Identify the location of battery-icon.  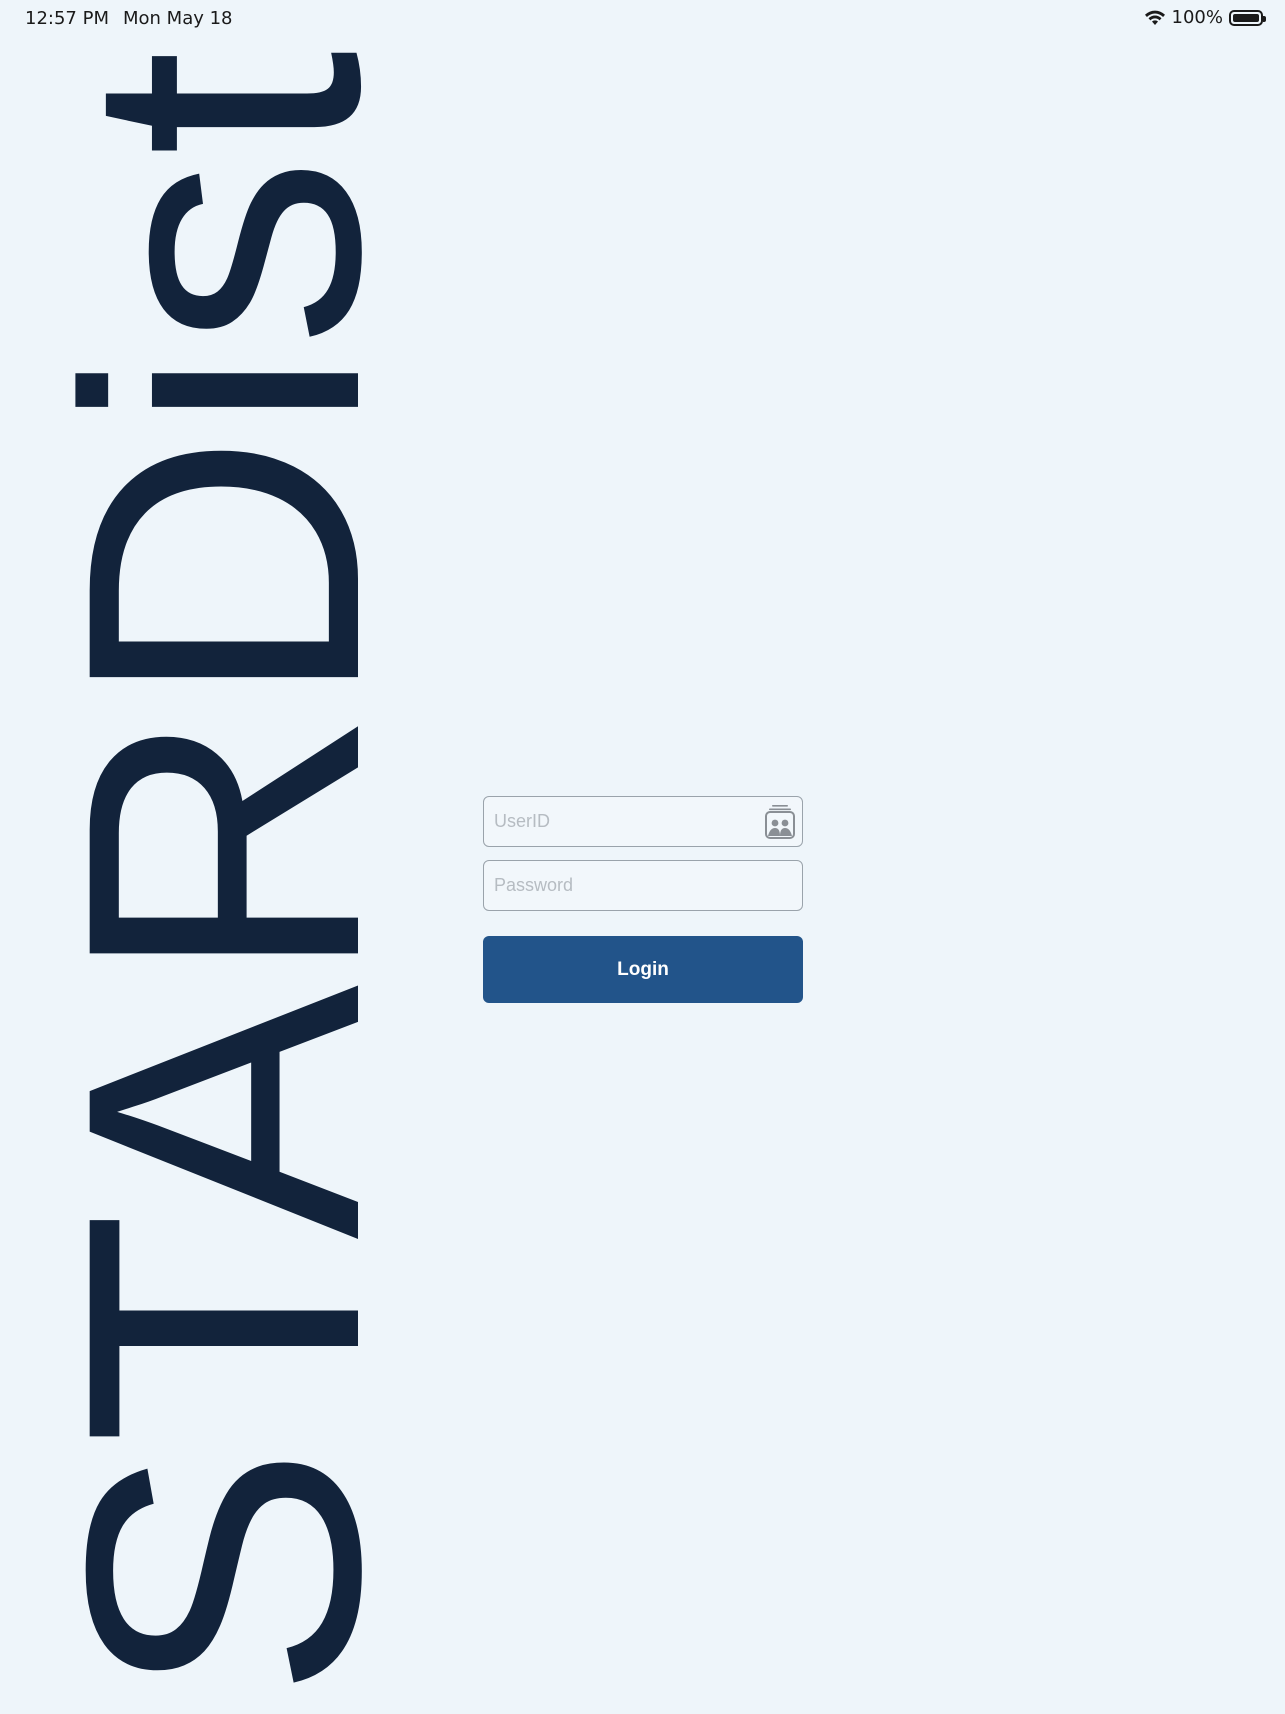
(1247, 17).